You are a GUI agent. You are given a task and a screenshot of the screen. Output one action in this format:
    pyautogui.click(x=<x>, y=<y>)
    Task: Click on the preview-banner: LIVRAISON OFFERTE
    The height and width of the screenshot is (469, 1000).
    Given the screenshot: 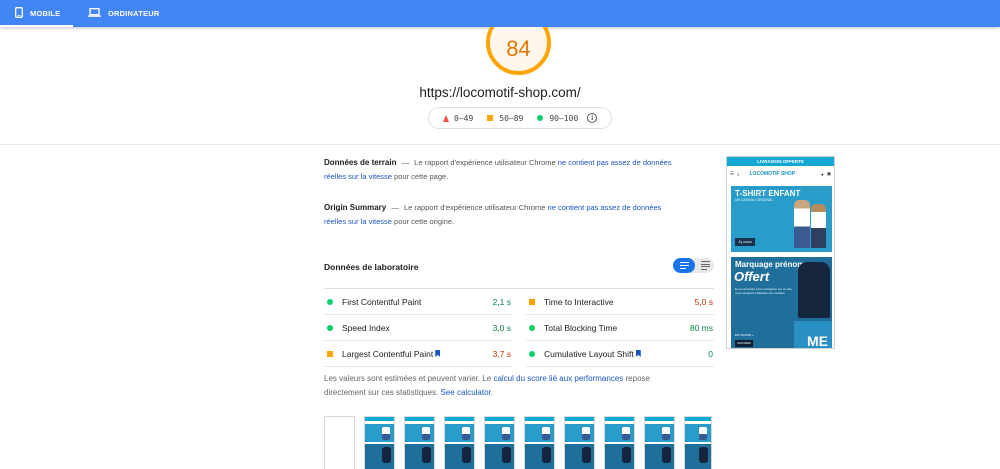 What is the action you would take?
    pyautogui.click(x=780, y=161)
    